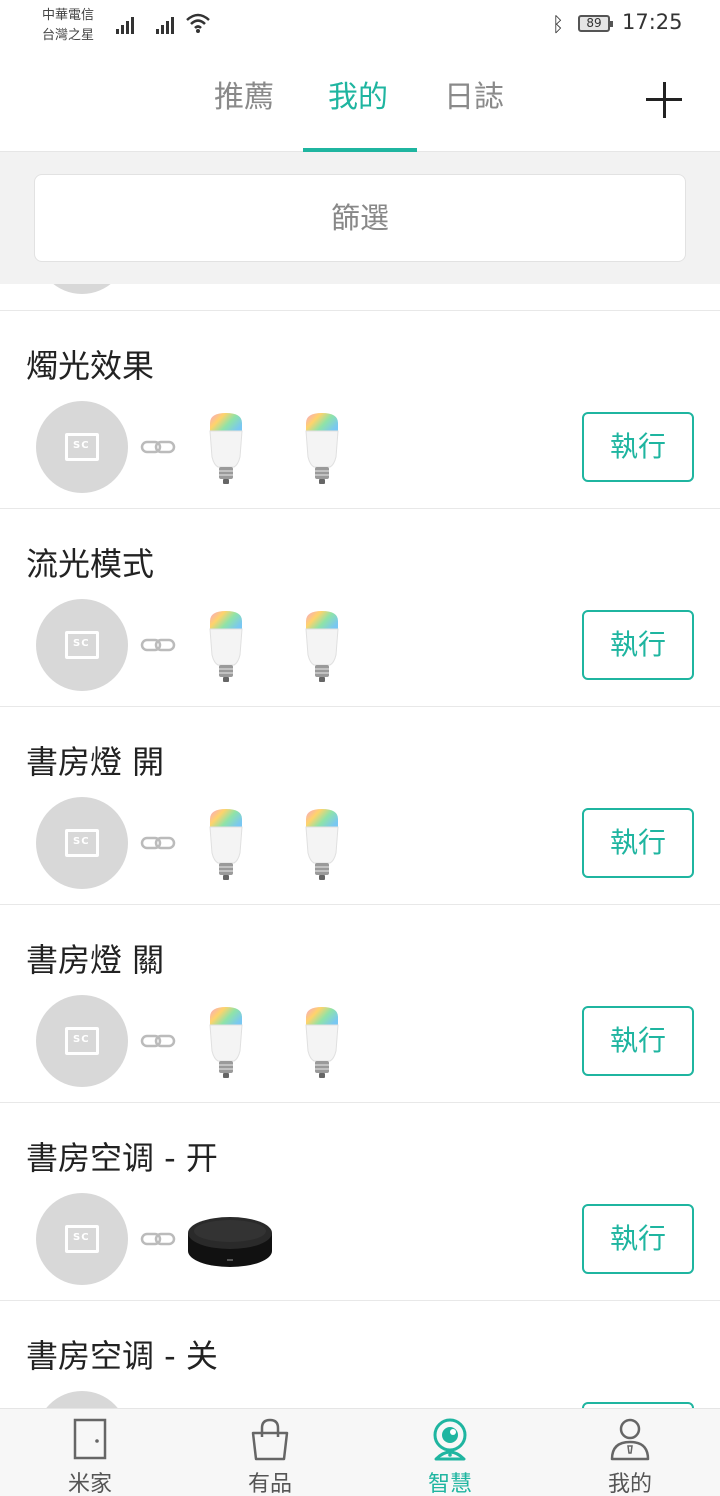  I want to click on add-scene-button, so click(664, 100).